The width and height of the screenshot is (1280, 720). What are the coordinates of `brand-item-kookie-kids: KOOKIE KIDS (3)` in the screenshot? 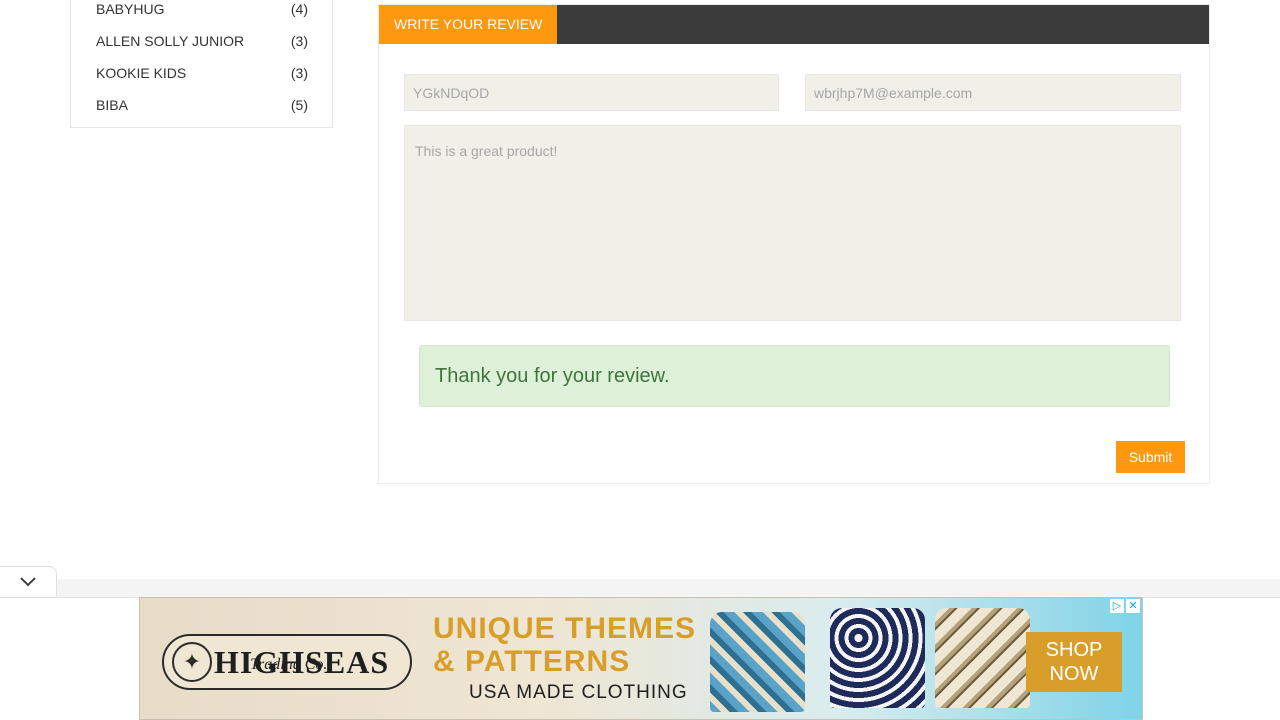 It's located at (202, 73).